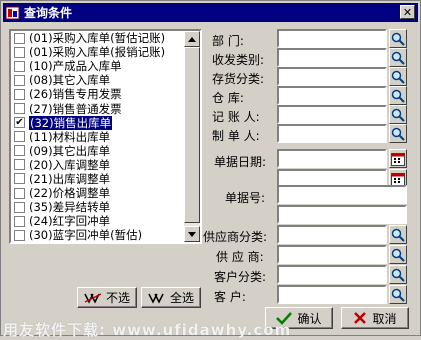 The height and width of the screenshot is (340, 421). Describe the element at coordinates (19, 123) in the screenshot. I see `checkbox-checked: ✔` at that location.